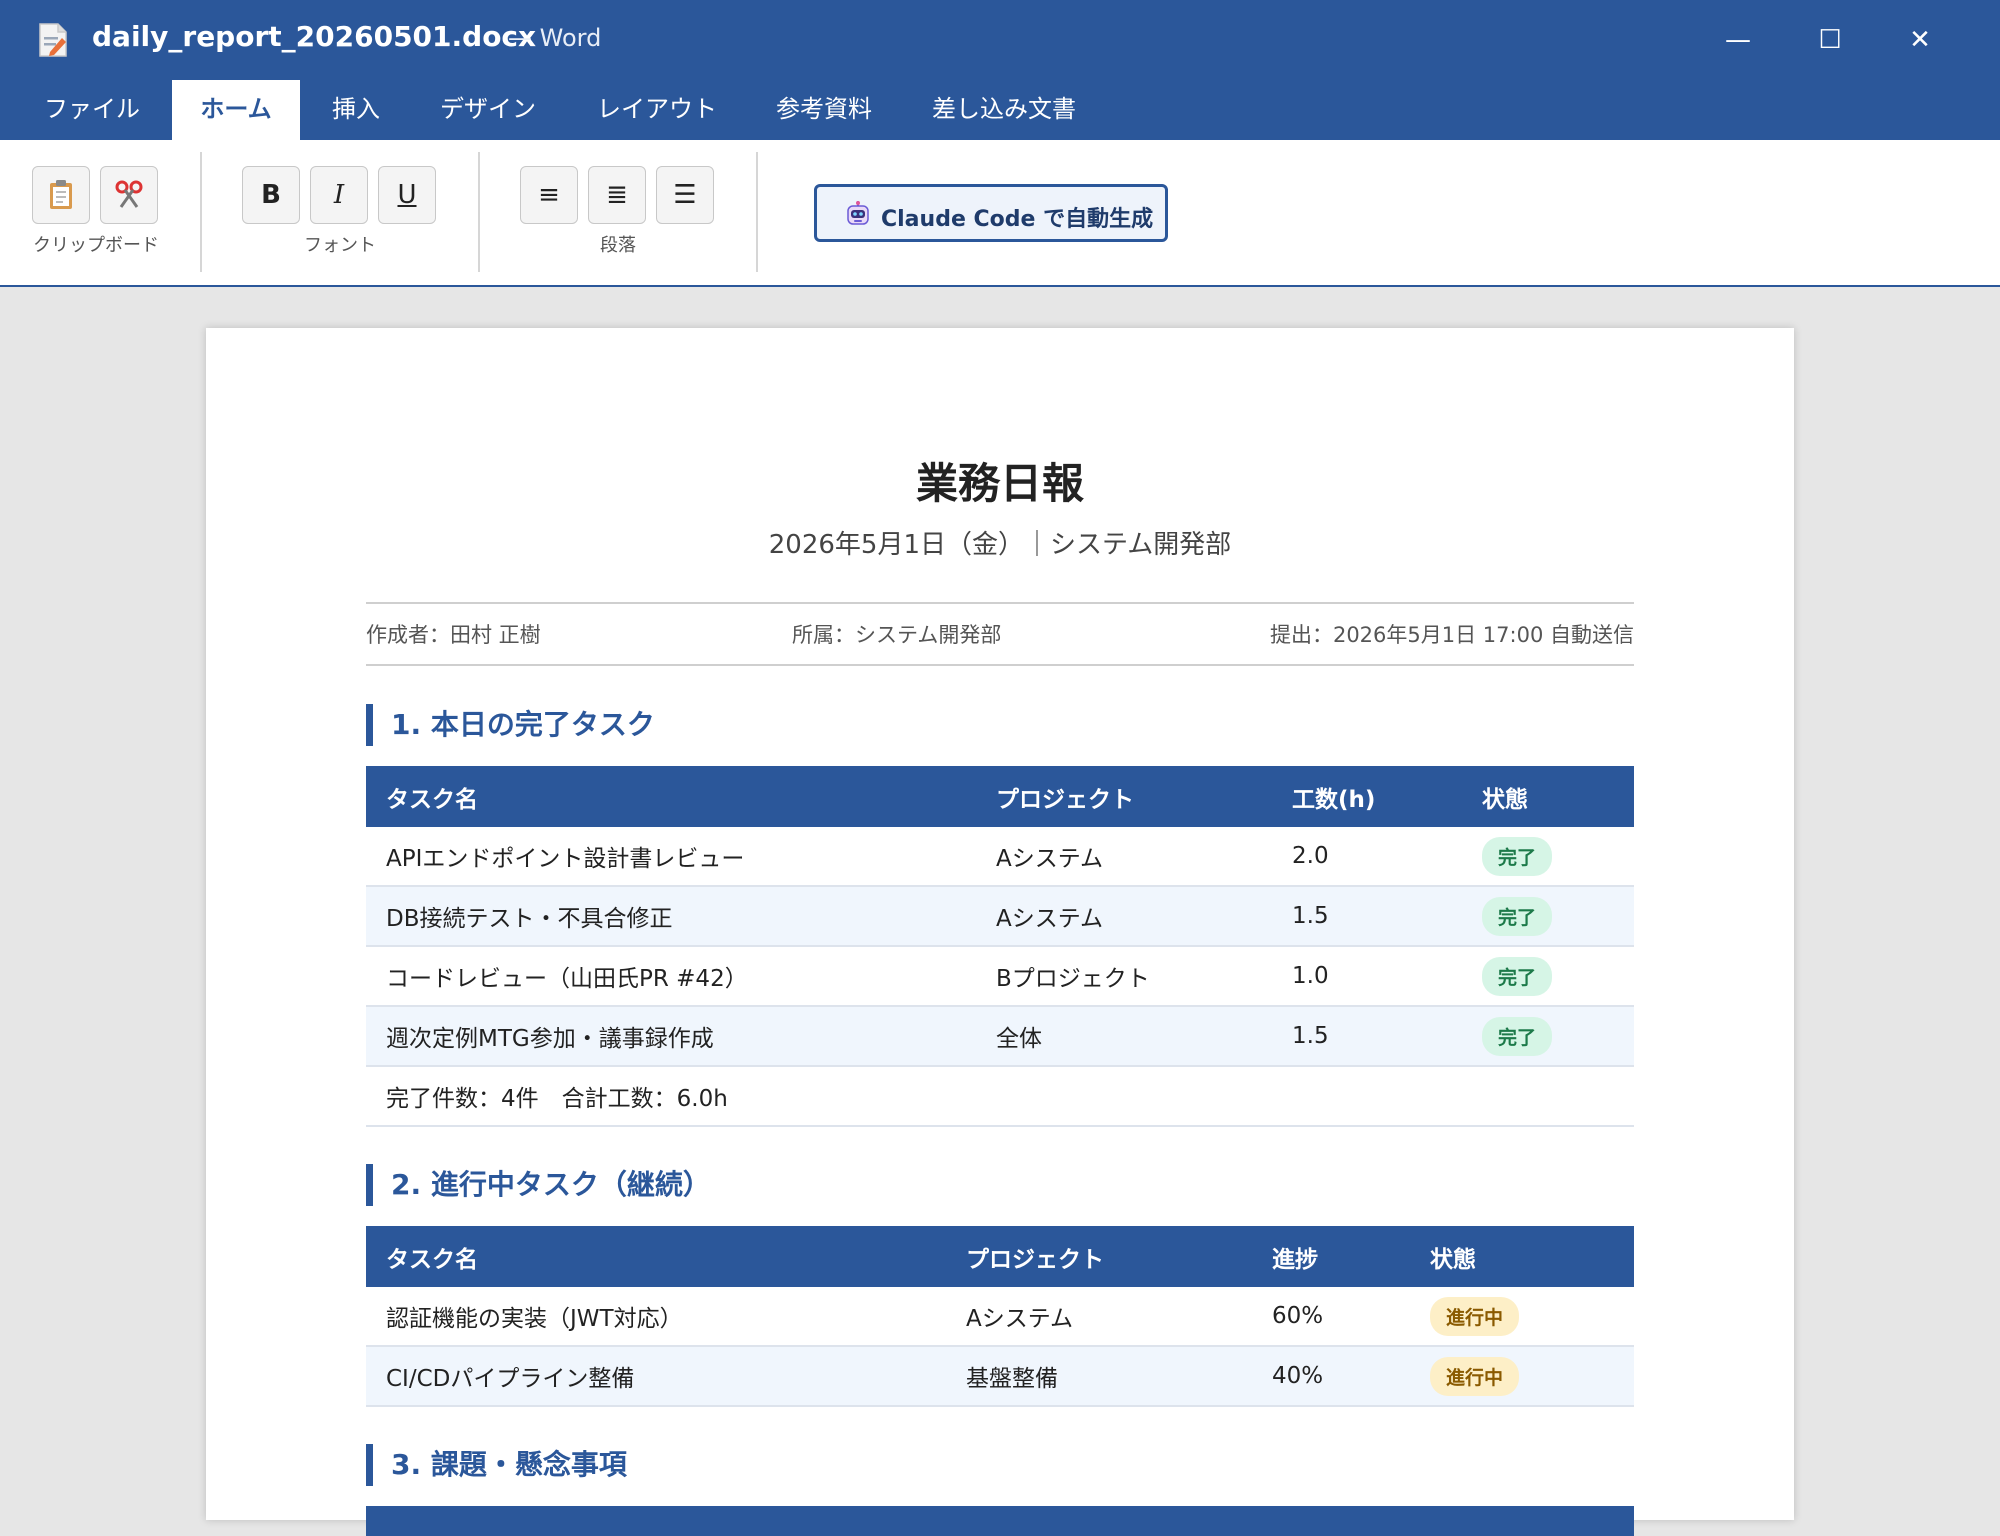 The height and width of the screenshot is (1536, 2000). I want to click on column-header: 工数(h), so click(1367, 796).